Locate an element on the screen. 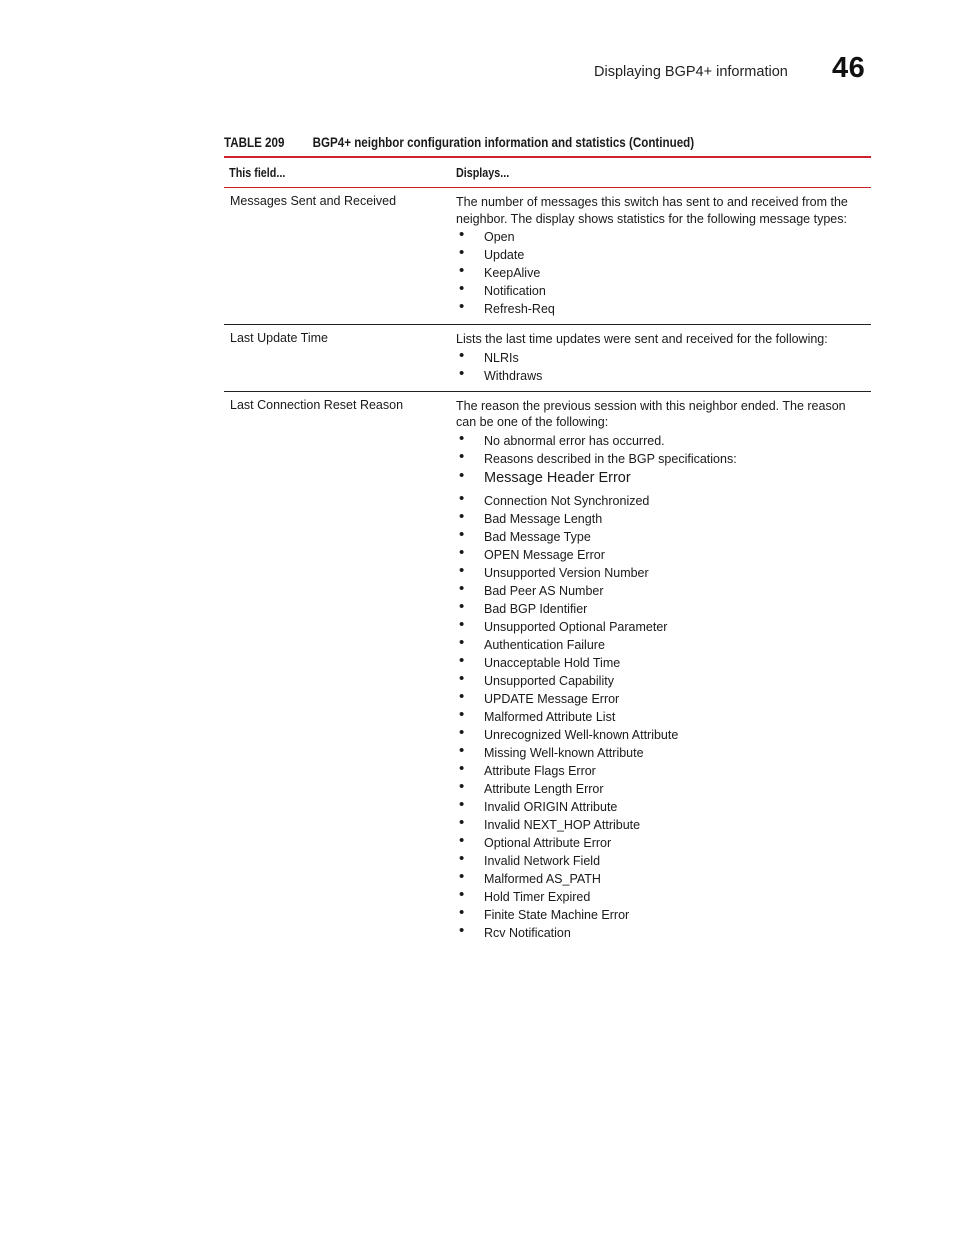 This screenshot has height=1235, width=954. bullet-item: Attribute Flags Error is located at coordinates (660, 770).